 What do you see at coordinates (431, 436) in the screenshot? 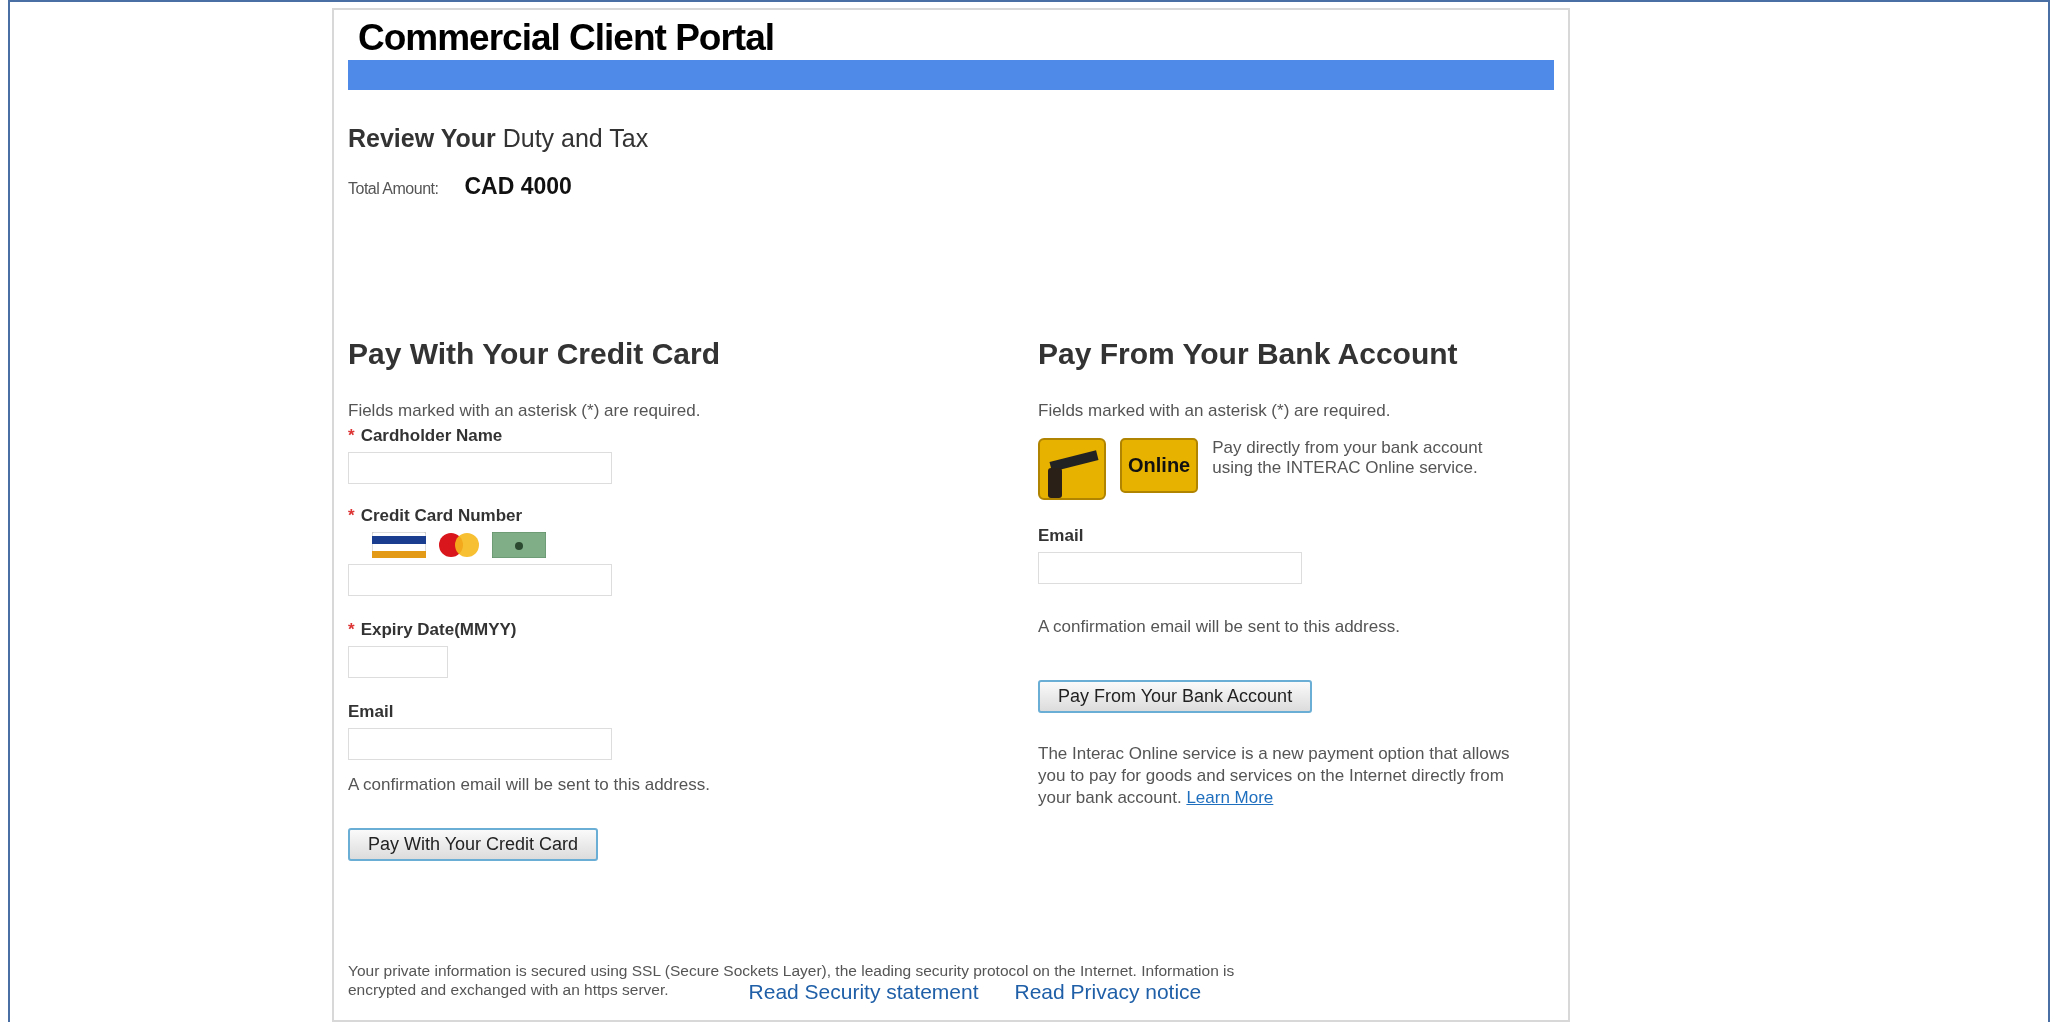
I see `field-label: Cardholder Name` at bounding box center [431, 436].